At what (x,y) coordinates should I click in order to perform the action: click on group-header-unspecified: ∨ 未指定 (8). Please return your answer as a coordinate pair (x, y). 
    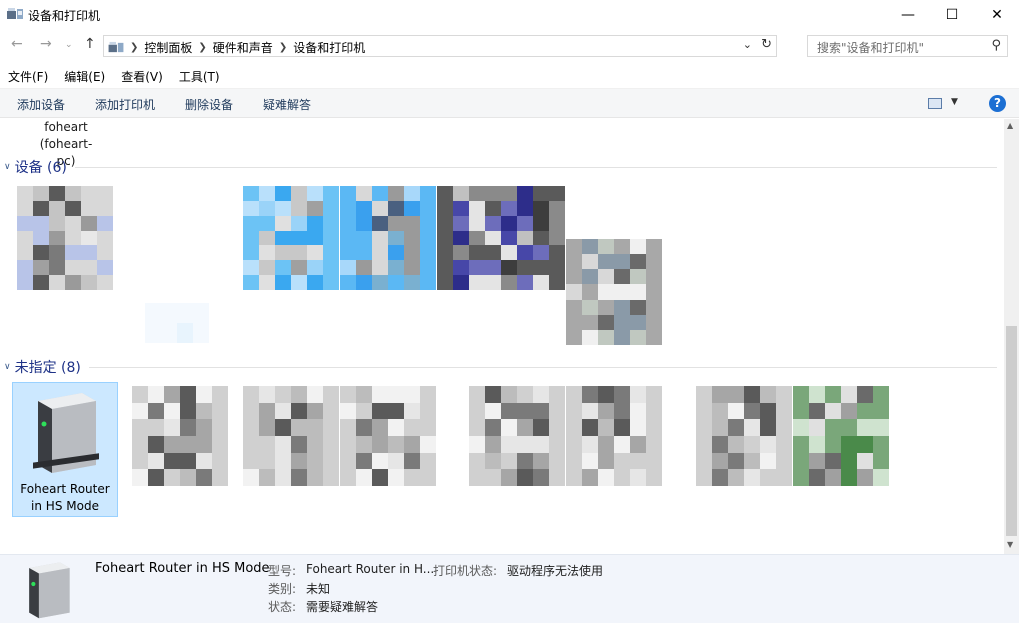
    Looking at the image, I should click on (500, 367).